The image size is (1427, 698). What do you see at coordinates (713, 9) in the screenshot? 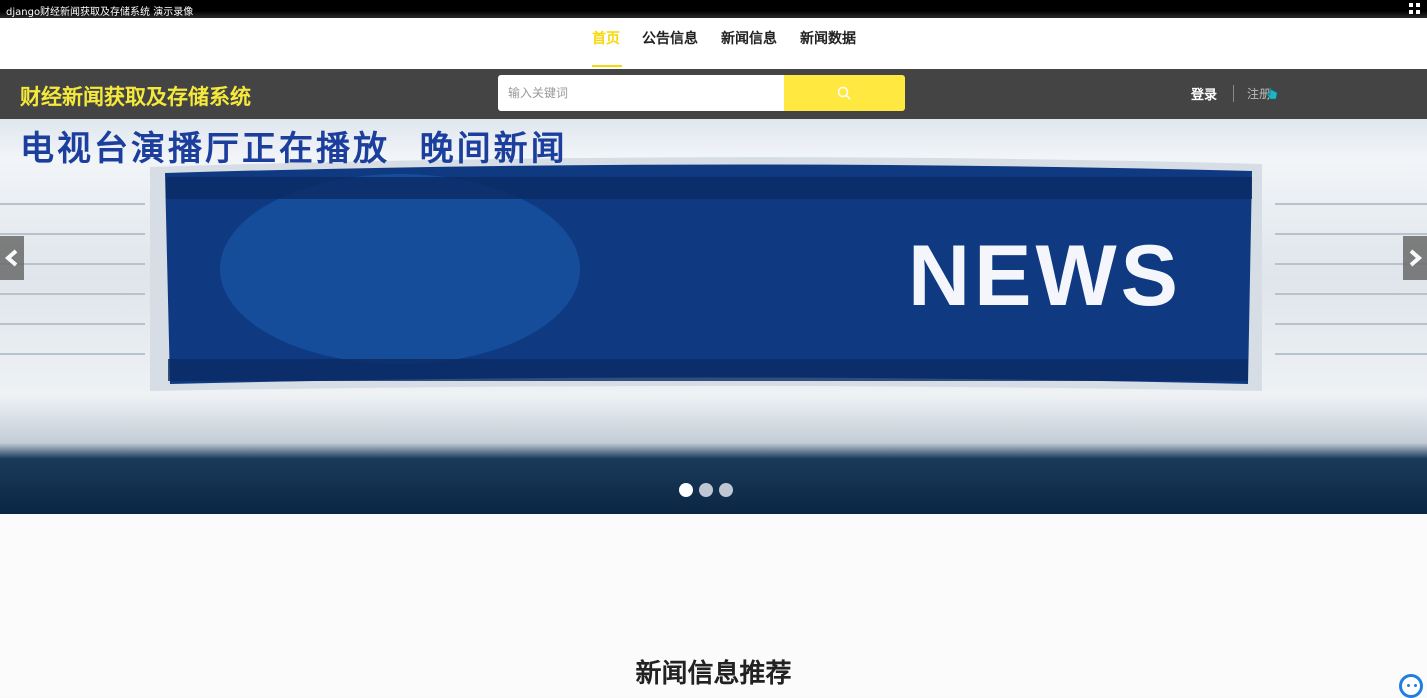
I see `window-title-bar: django财经新闻获取及存储系统 演示录像` at bounding box center [713, 9].